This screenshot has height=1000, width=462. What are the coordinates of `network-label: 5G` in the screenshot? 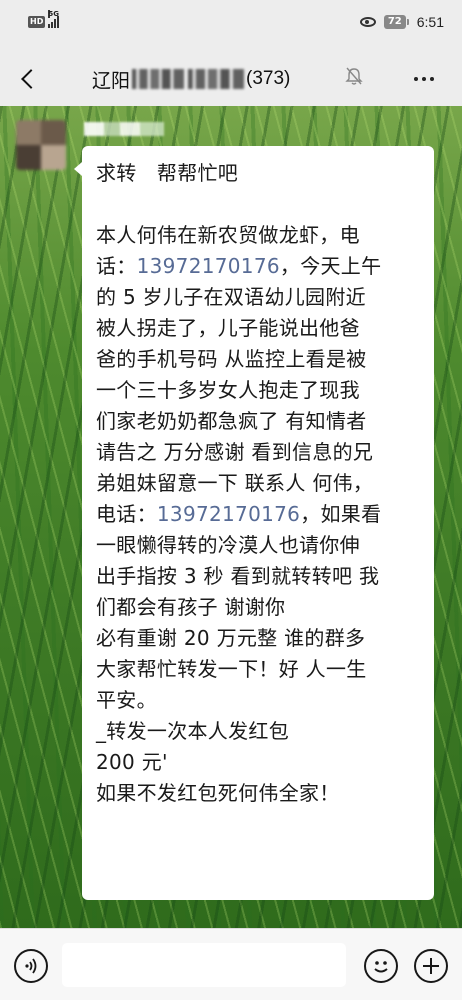 It's located at (53, 14).